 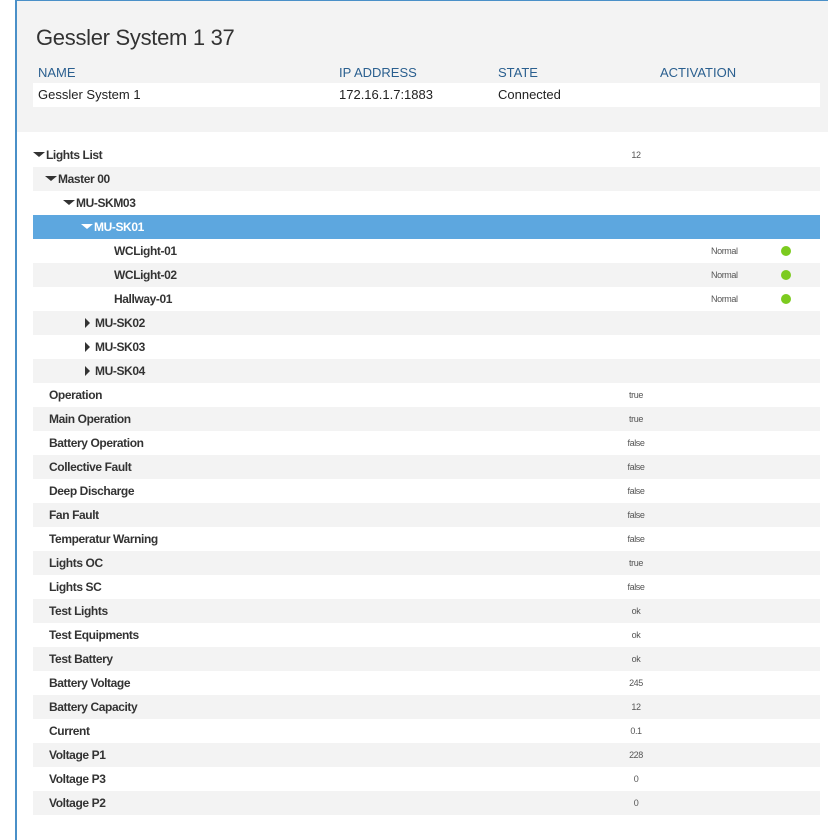 I want to click on property-row: Lights SC false, so click(x=426, y=587).